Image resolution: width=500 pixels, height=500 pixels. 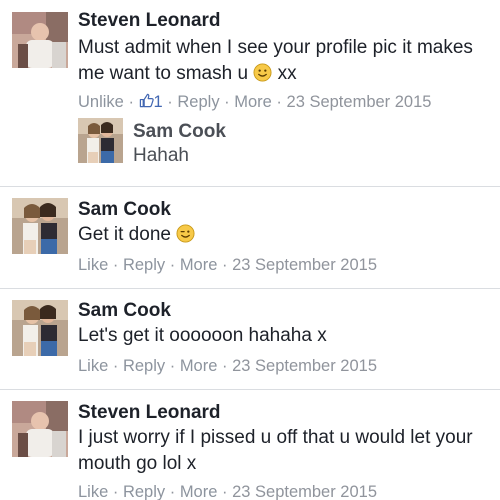 What do you see at coordinates (161, 155) in the screenshot?
I see `reply-text: Hahah` at bounding box center [161, 155].